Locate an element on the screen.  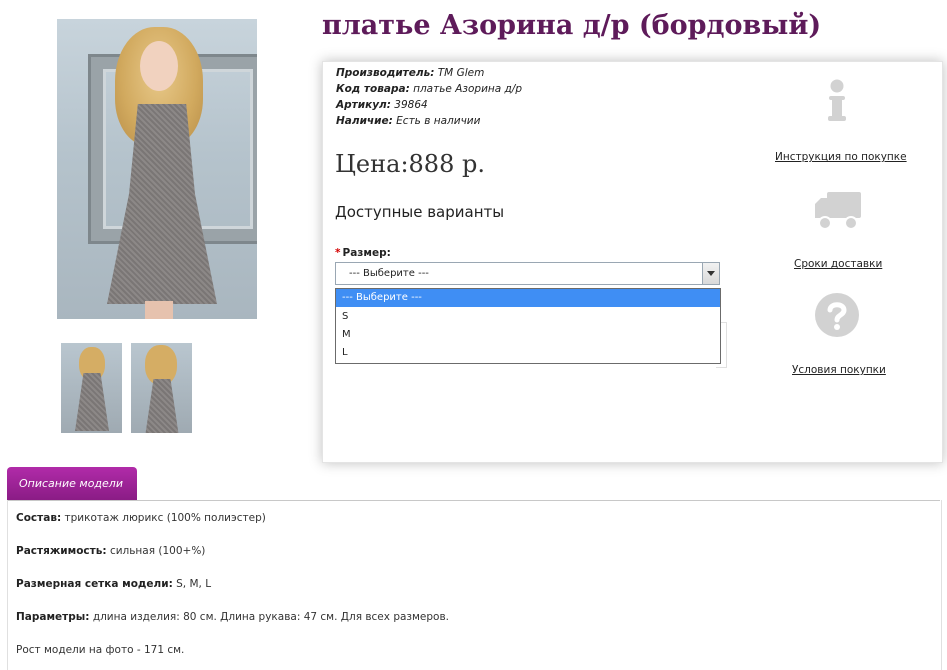
desc-label: Состав: is located at coordinates (39, 518).